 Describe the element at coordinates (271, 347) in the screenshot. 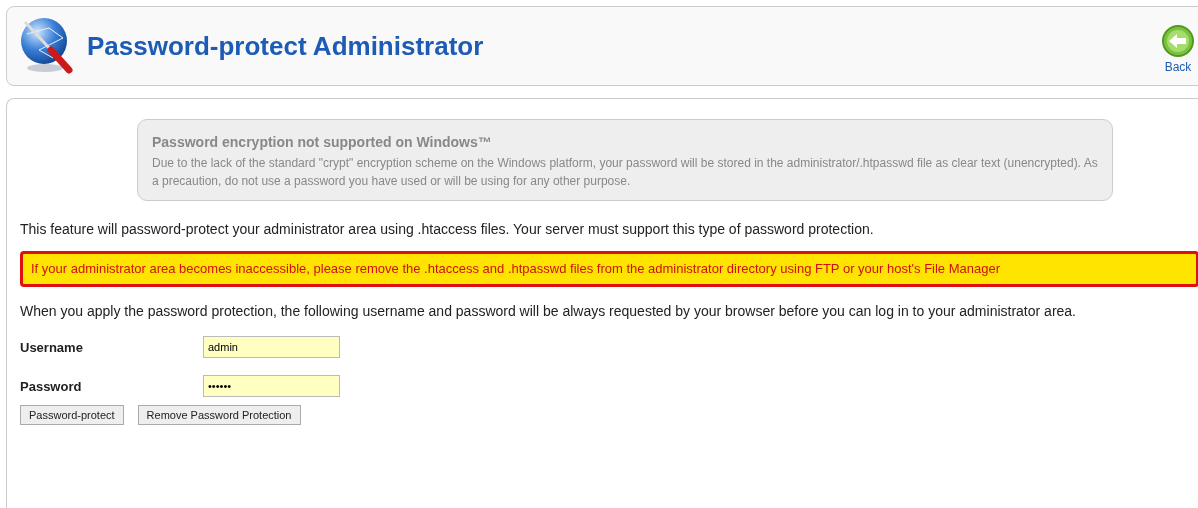

I see `input-field: admin` at that location.